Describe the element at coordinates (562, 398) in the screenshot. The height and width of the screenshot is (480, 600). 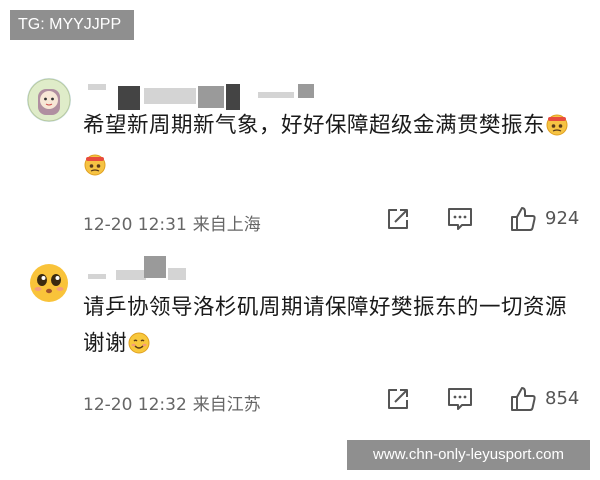
I see `like-count: 854` at that location.